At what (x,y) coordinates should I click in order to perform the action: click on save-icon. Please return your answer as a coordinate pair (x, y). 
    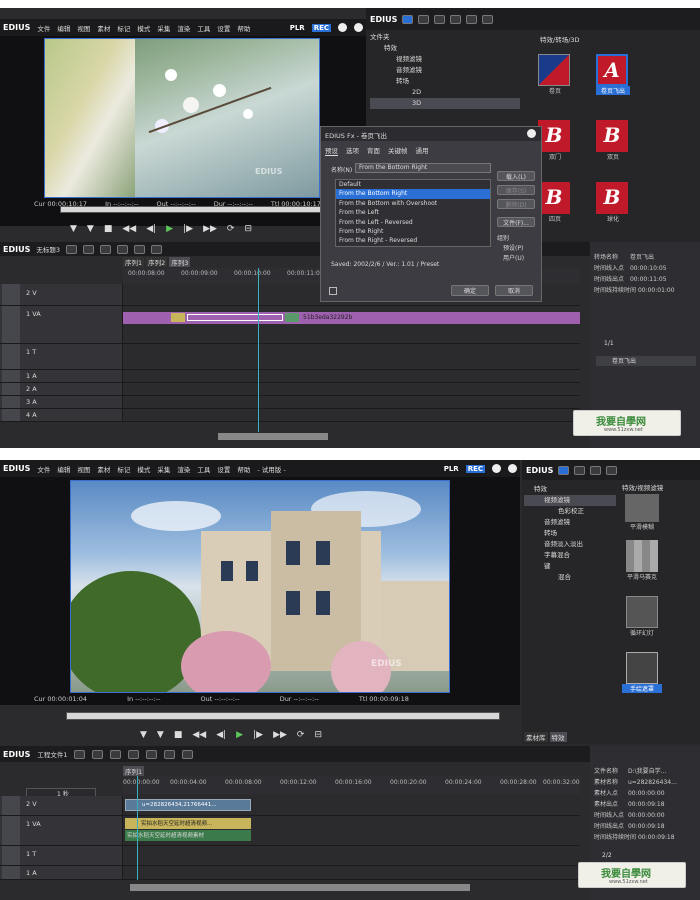
    Looking at the image, I should click on (105, 249).